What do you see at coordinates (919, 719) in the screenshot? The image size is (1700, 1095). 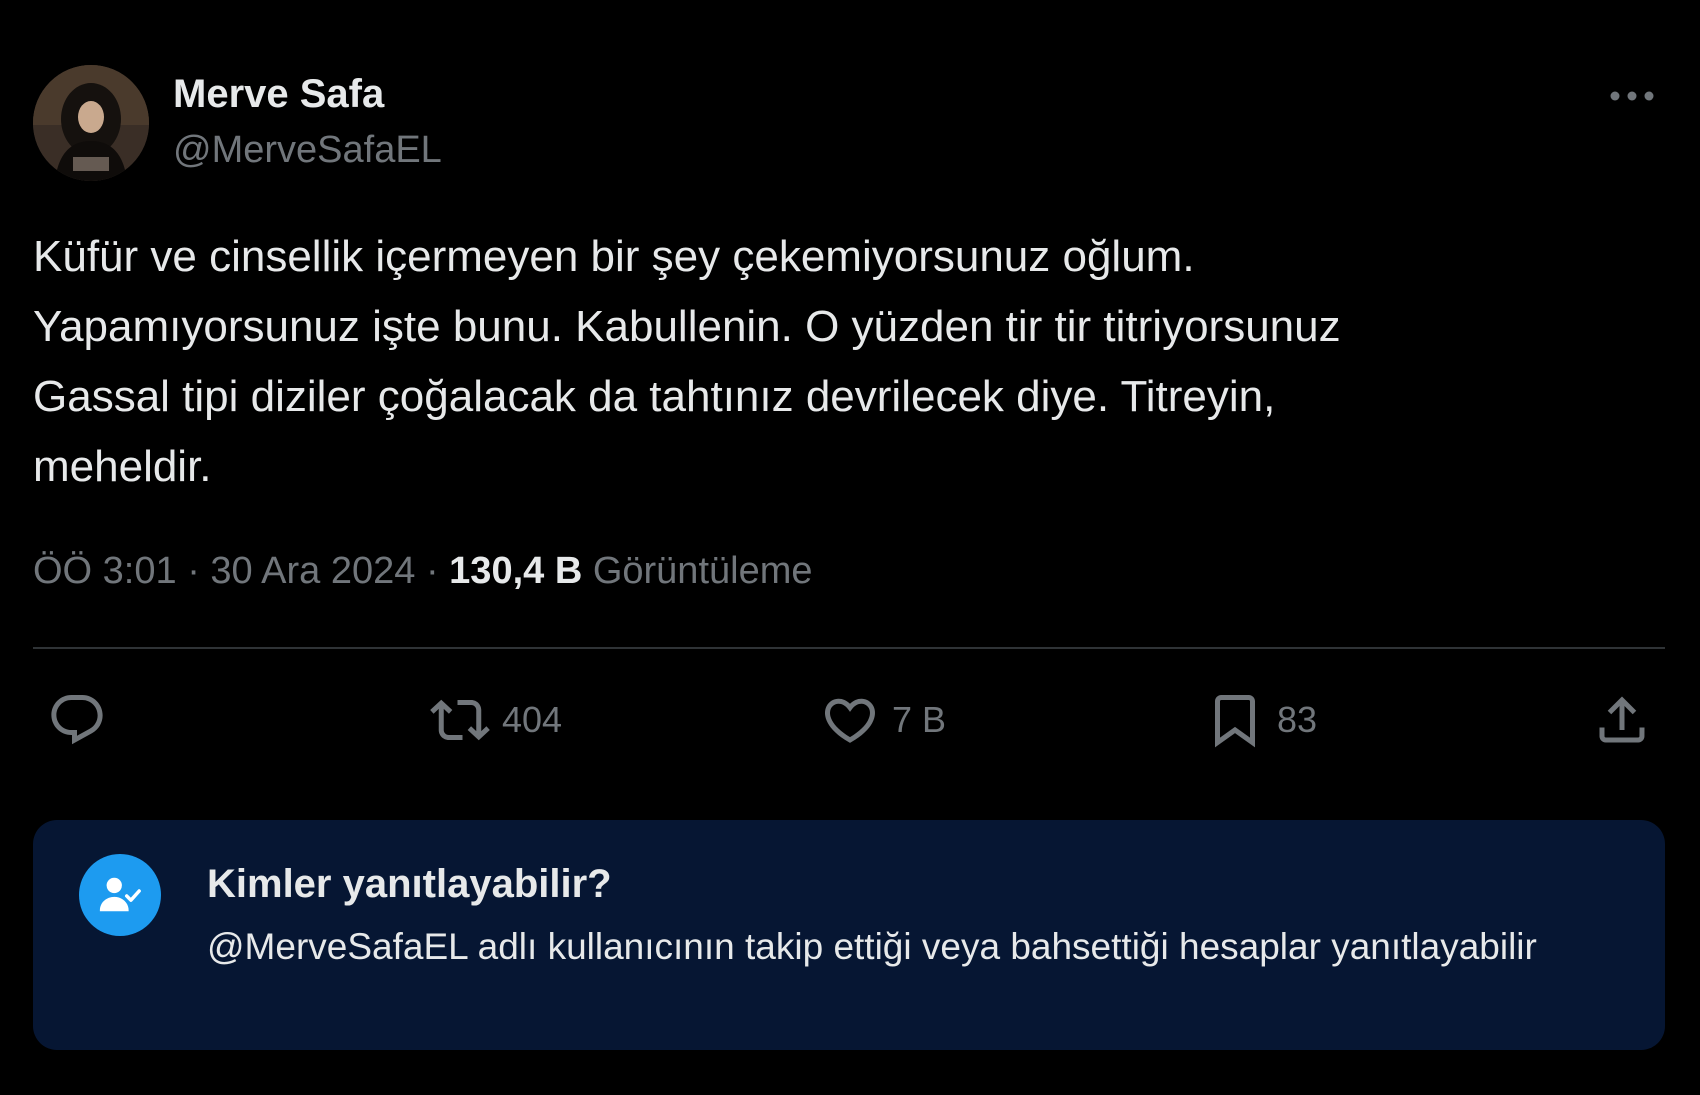 I see `like-count: 7 B` at bounding box center [919, 719].